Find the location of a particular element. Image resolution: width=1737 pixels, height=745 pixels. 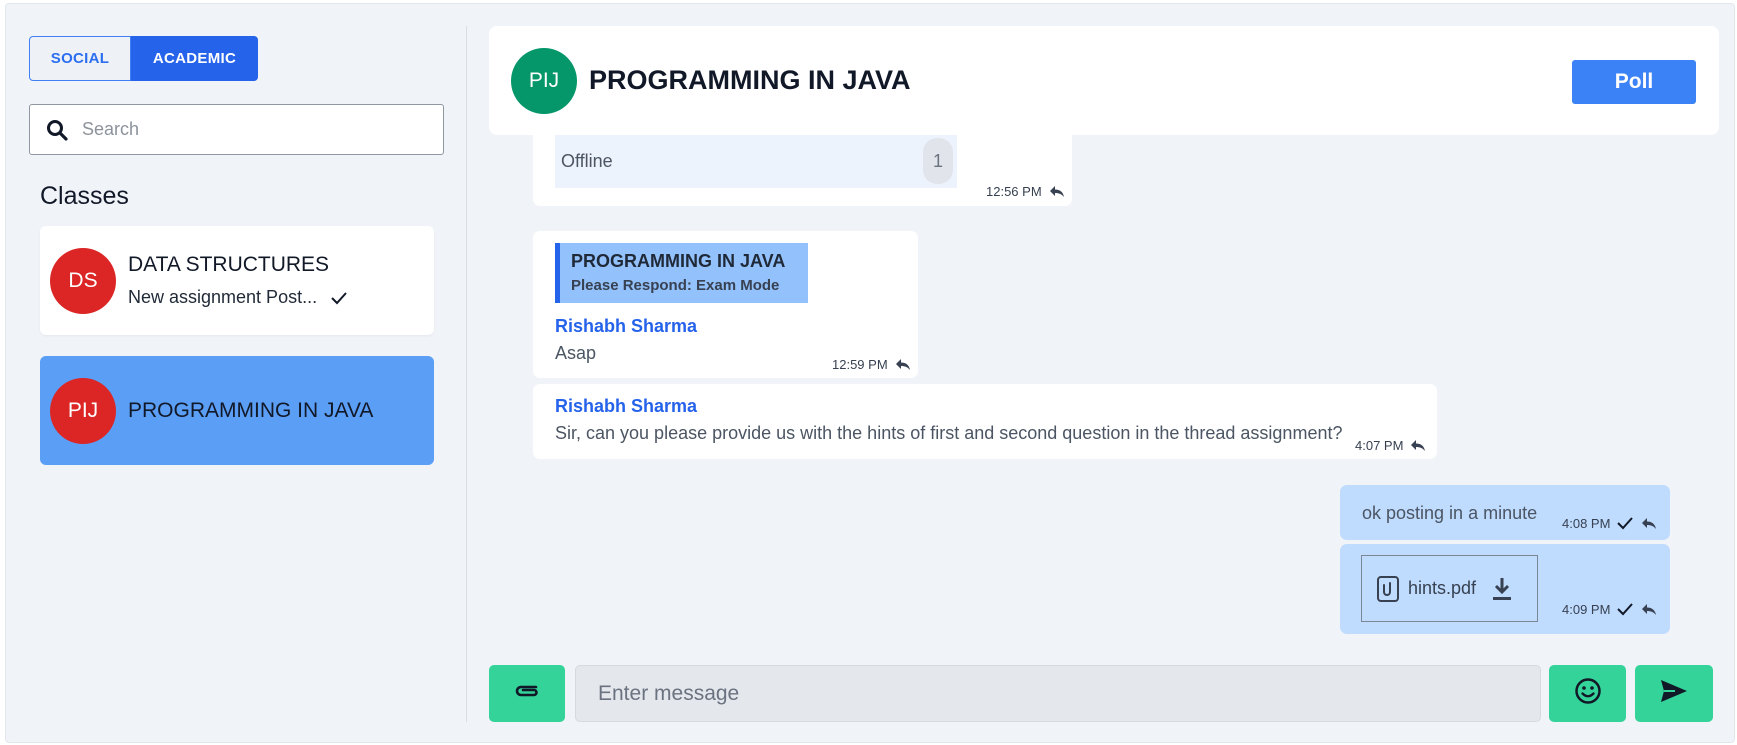

message-time: 4:08 PM is located at coordinates (1586, 523).